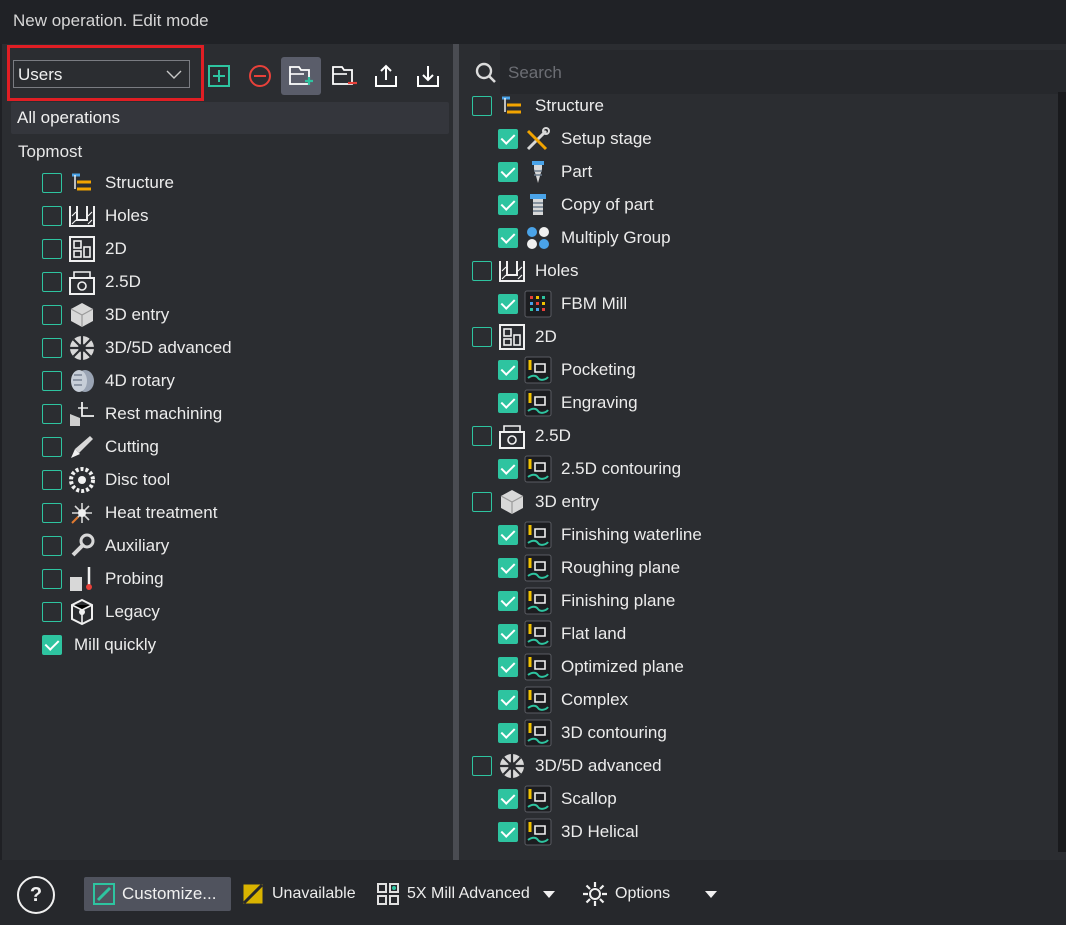 The width and height of the screenshot is (1066, 925). I want to click on category-row: 4D rotary, so click(108, 381).